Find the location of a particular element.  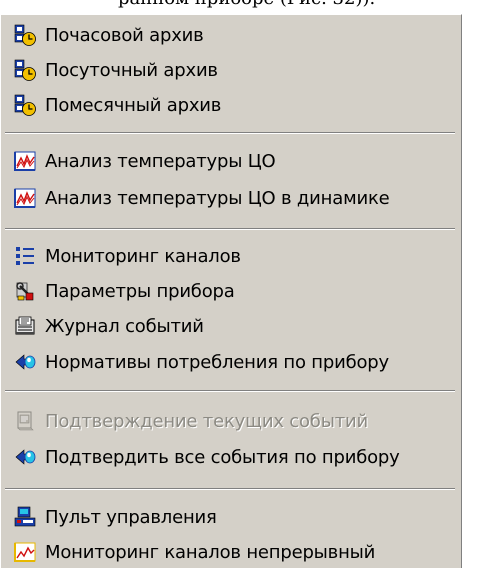

event-log-icon is located at coordinates (25, 326).